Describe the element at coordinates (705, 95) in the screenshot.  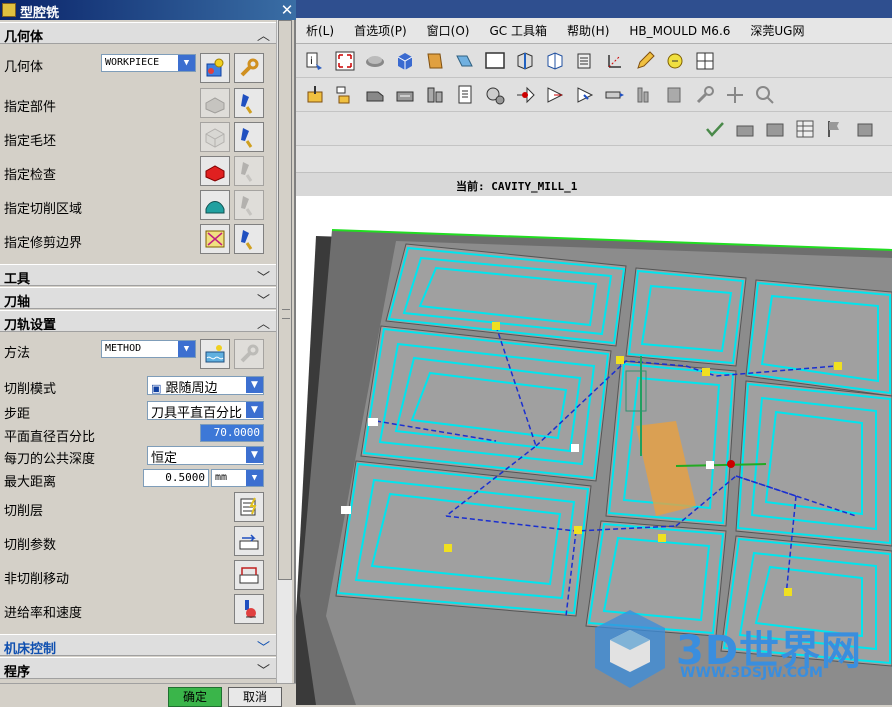
I see `wrench-icon` at that location.